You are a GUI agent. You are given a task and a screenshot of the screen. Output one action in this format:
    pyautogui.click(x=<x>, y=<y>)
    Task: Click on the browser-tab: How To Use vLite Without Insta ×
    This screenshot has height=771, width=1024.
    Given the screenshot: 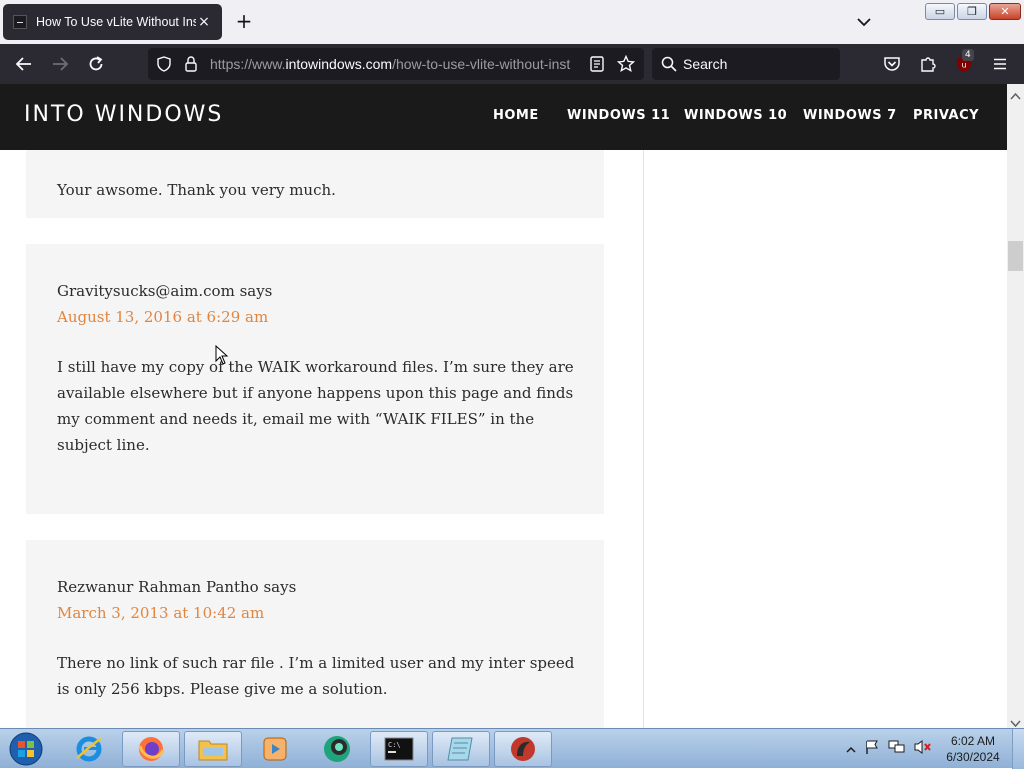 What is the action you would take?
    pyautogui.click(x=112, y=22)
    